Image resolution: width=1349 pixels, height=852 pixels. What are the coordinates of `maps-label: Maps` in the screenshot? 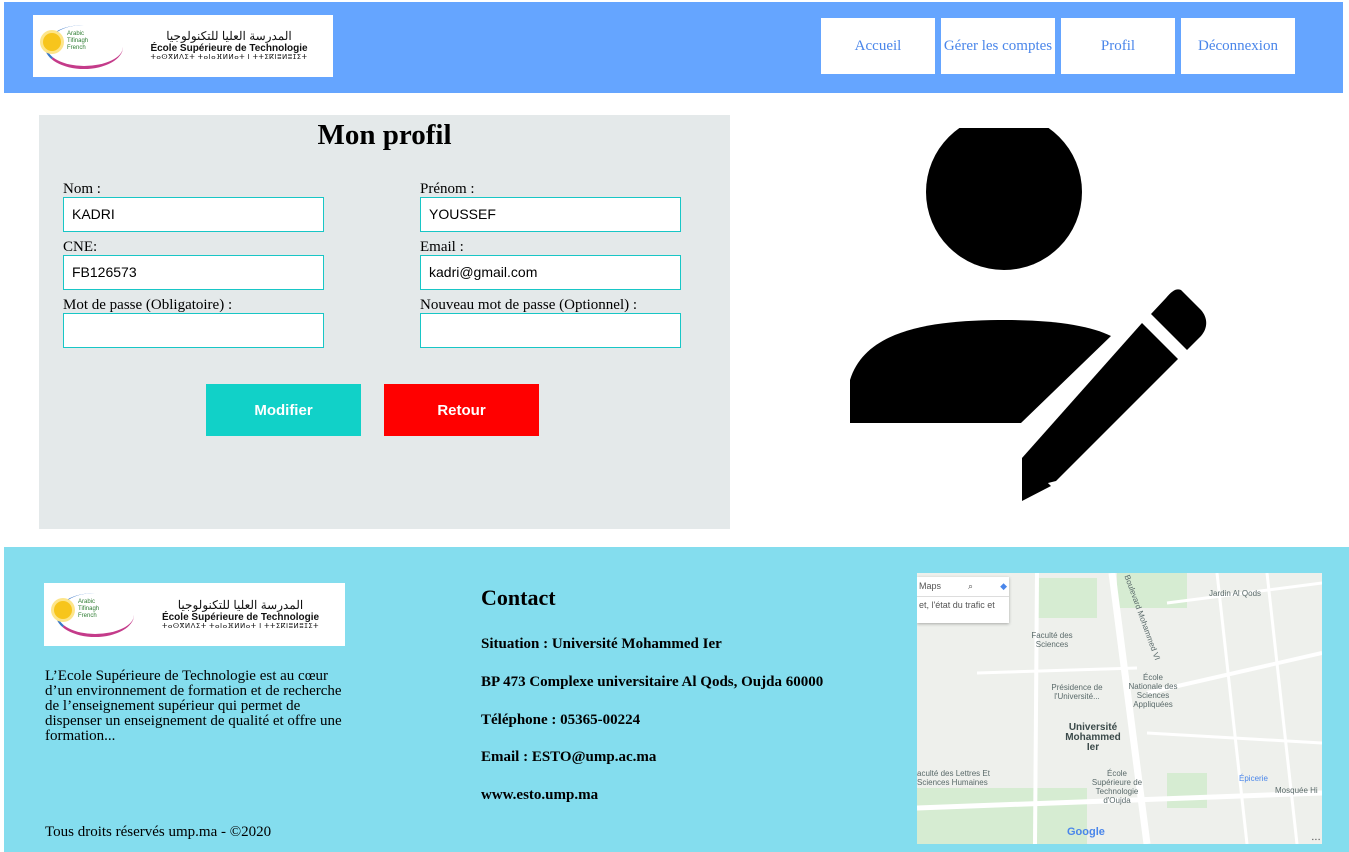 It's located at (930, 586).